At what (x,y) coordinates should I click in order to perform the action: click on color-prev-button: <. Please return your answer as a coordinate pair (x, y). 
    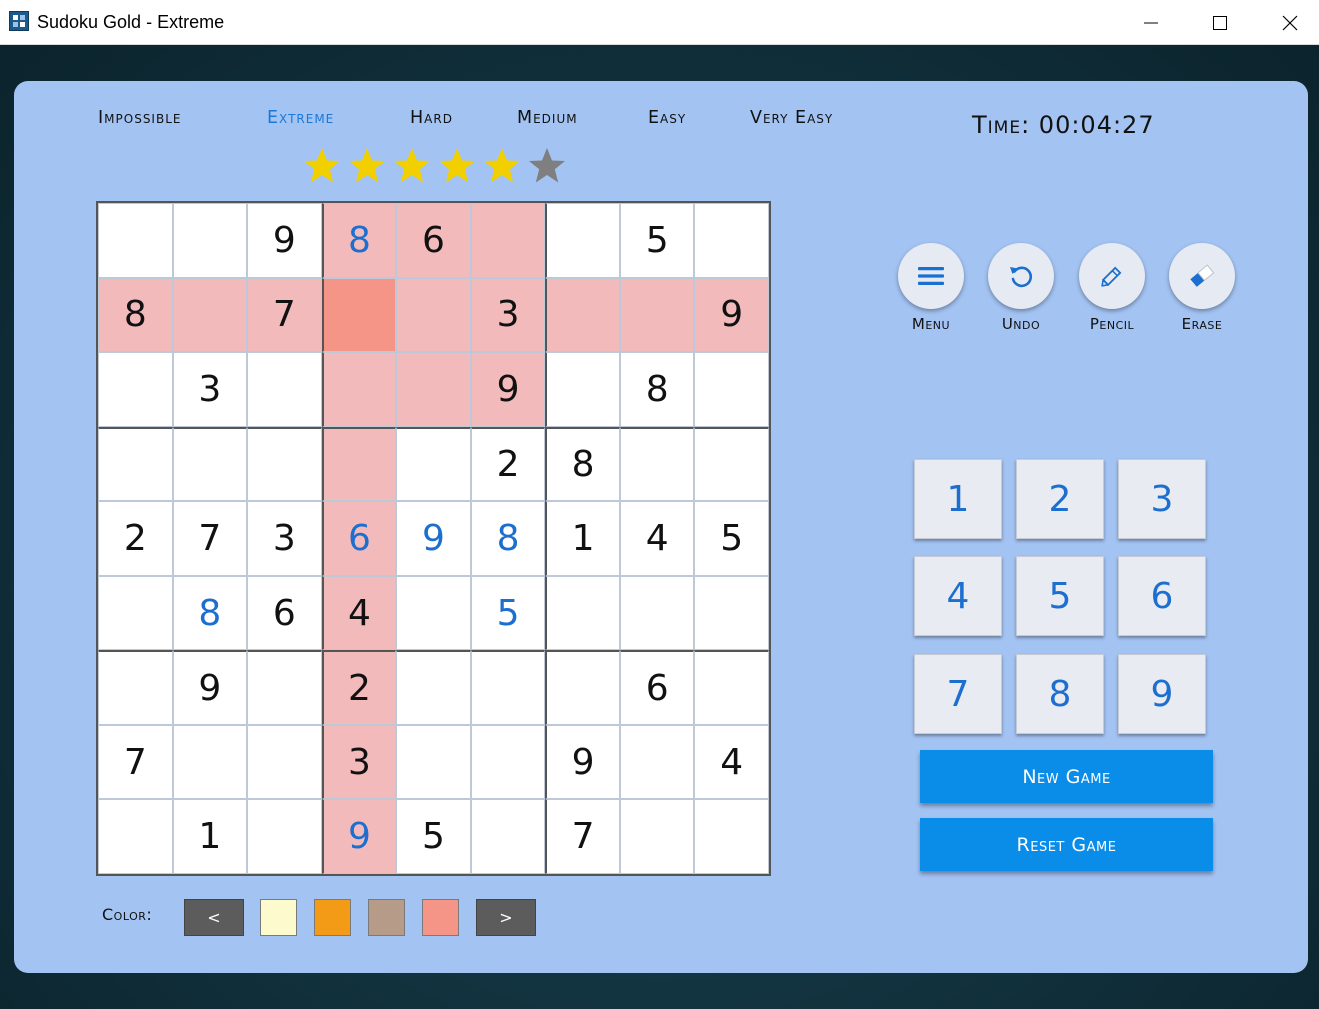
    Looking at the image, I should click on (214, 917).